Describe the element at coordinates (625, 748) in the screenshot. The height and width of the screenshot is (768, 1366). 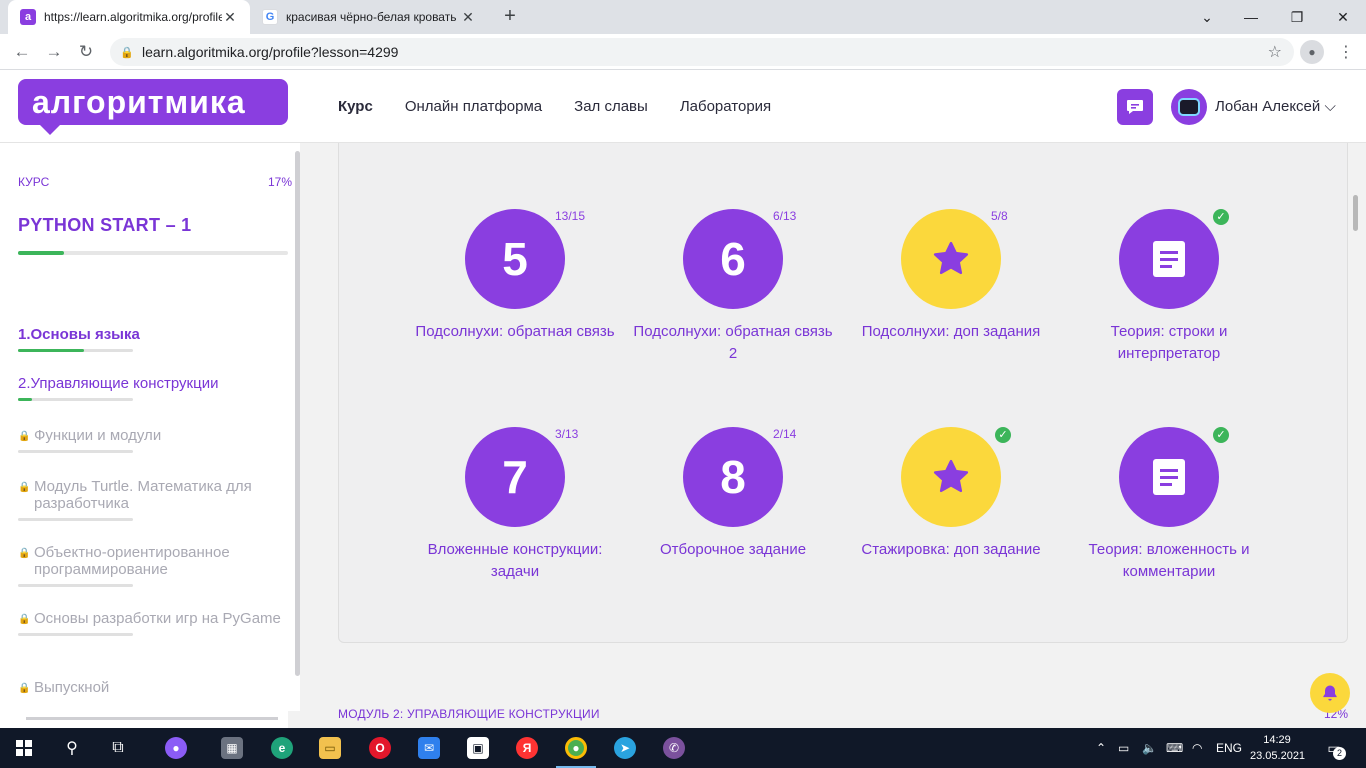
I see `telegram-icon: ➤` at that location.